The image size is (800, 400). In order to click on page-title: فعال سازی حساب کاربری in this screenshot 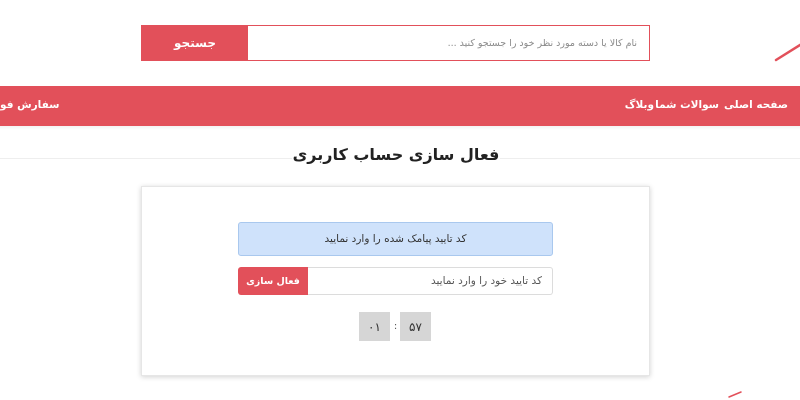, I will do `click(396, 154)`.